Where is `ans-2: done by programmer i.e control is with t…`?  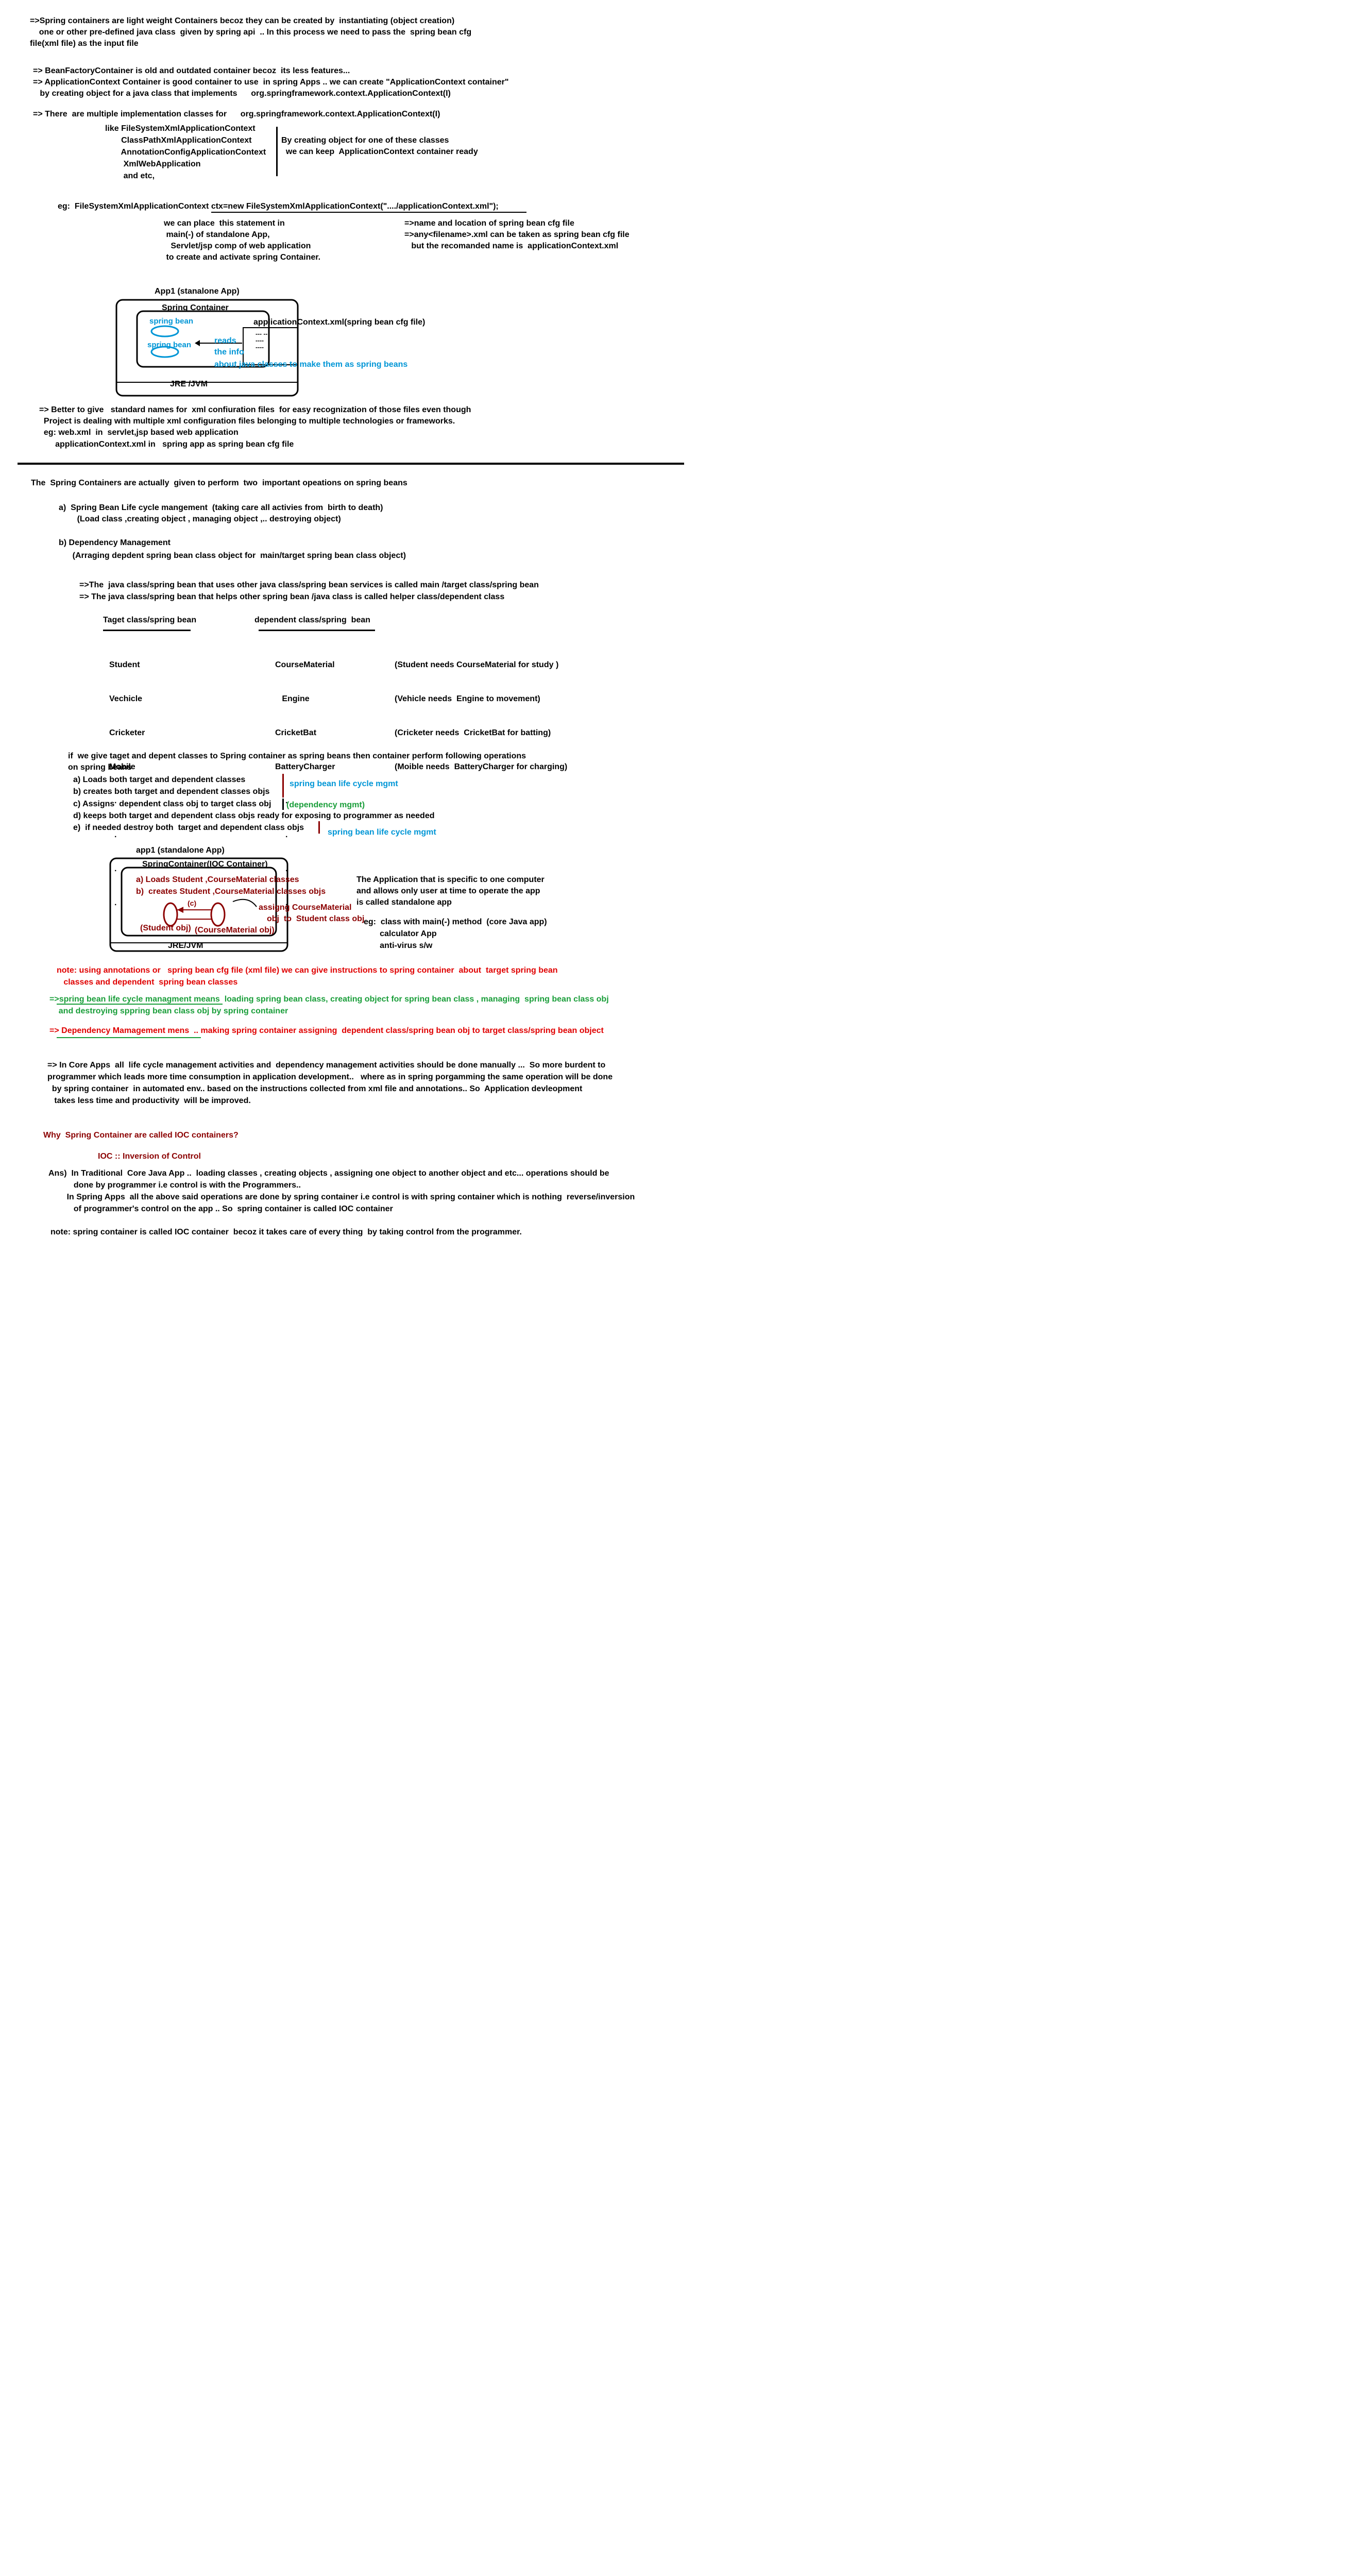
ans-2: done by programmer i.e control is with t… is located at coordinates (174, 1185).